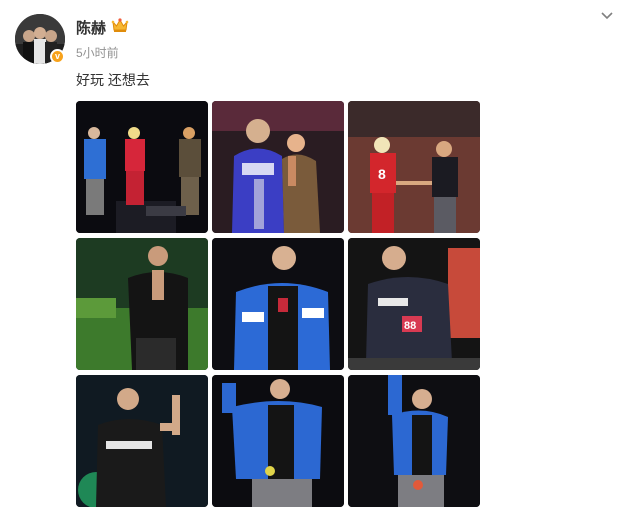 The width and height of the screenshot is (634, 515). What do you see at coordinates (414, 304) in the screenshot?
I see `photo-6: 88` at bounding box center [414, 304].